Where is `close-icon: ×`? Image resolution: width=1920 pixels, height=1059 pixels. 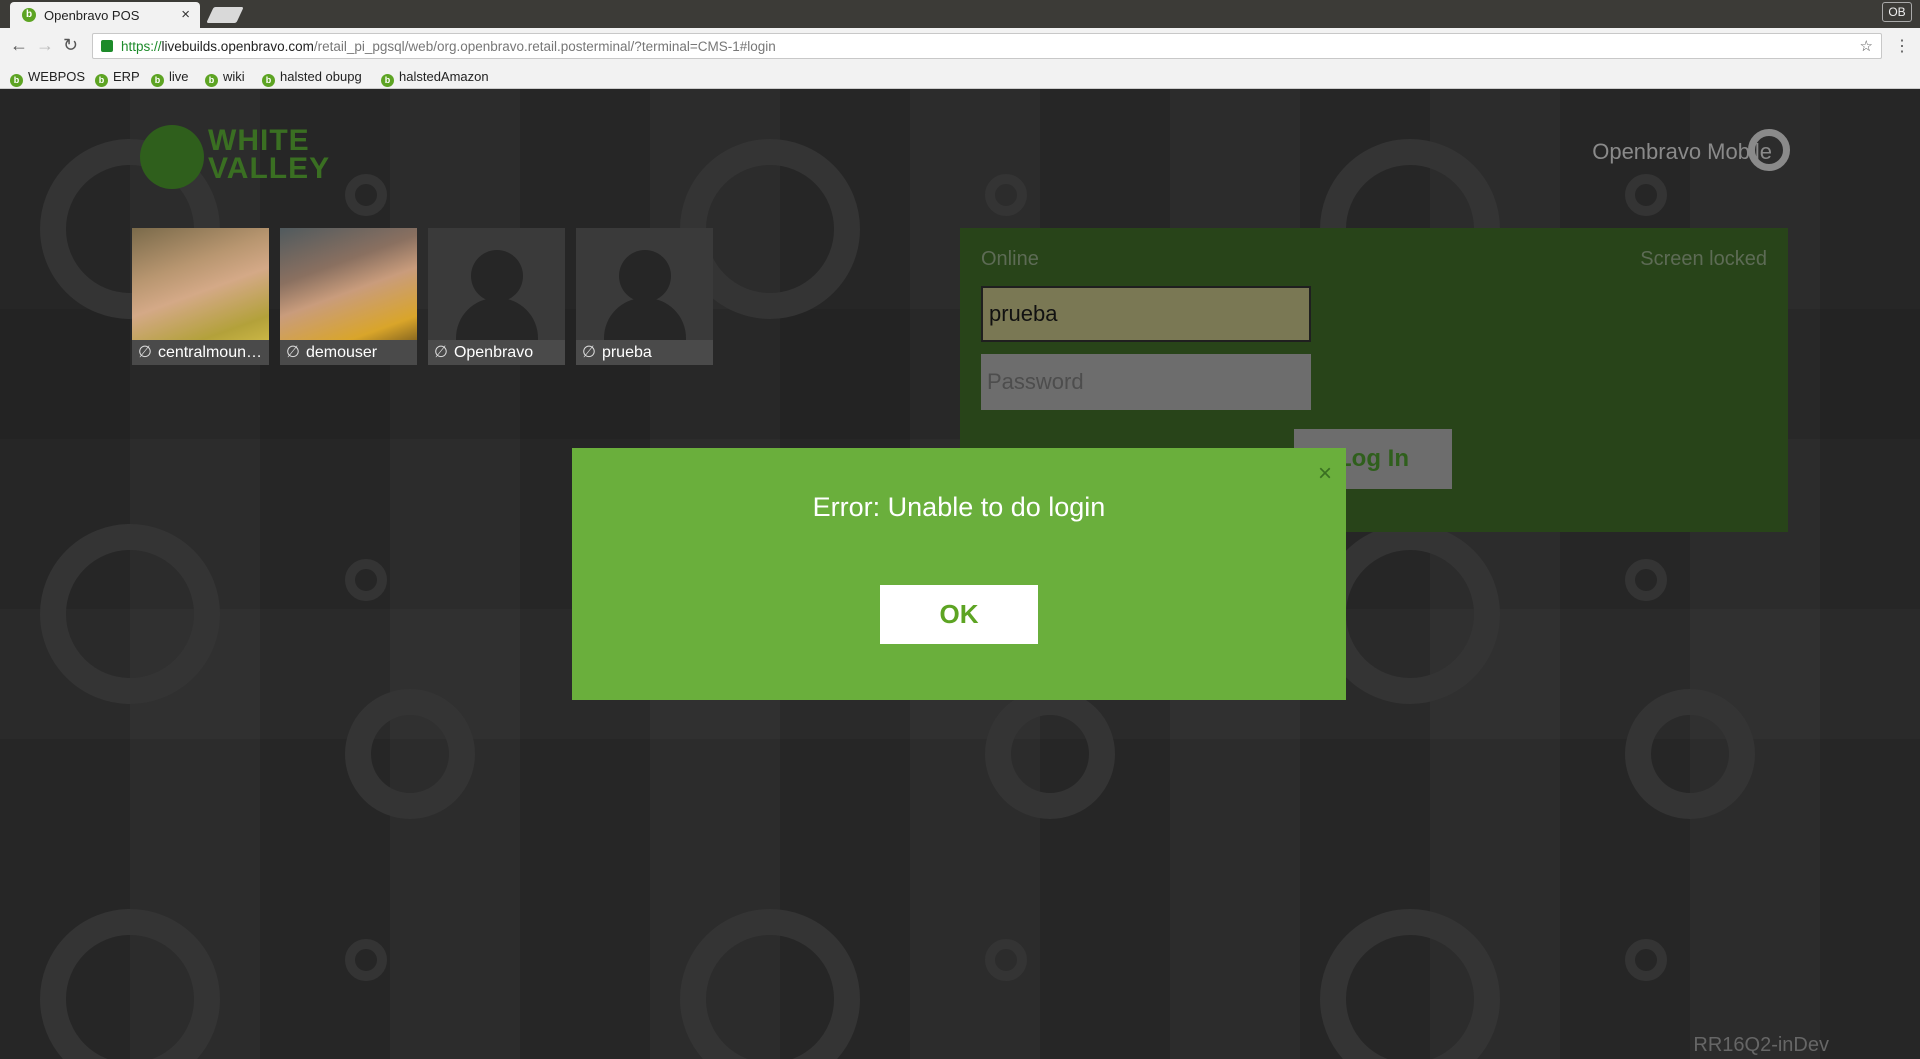 close-icon: × is located at coordinates (1325, 474).